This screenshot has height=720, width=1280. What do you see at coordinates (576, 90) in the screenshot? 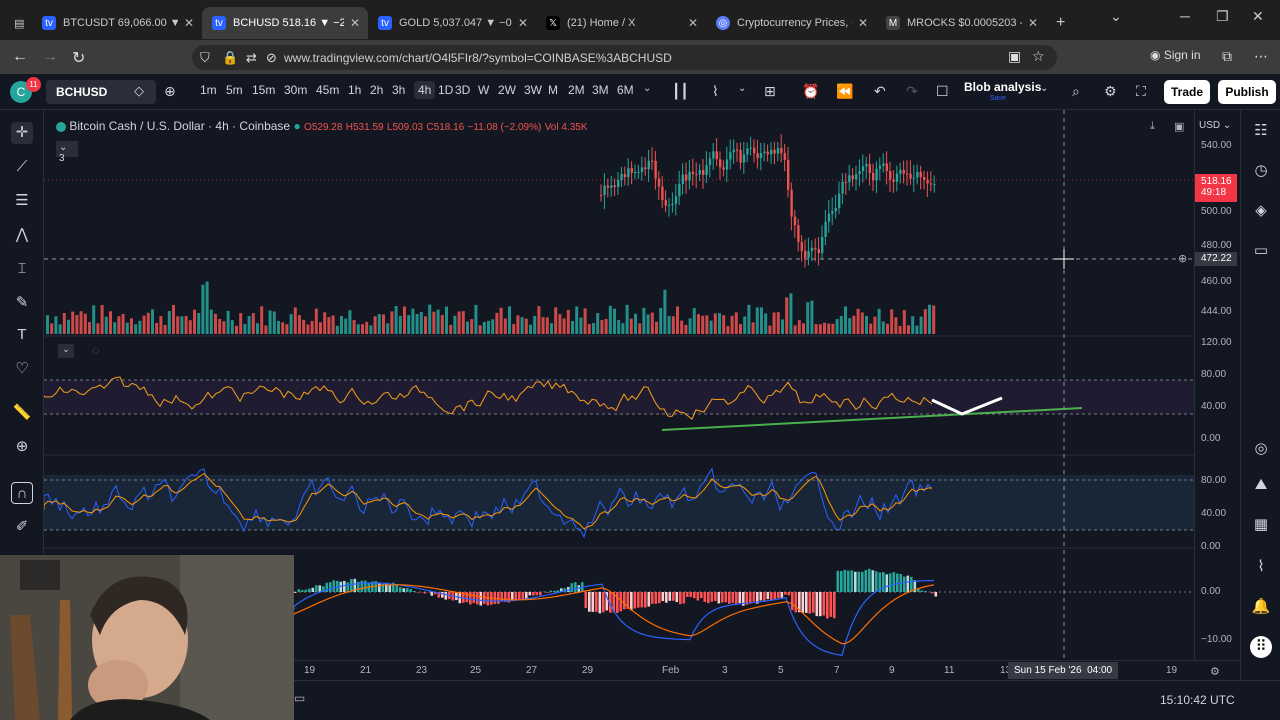
I see `interval-2m: 2M` at bounding box center [576, 90].